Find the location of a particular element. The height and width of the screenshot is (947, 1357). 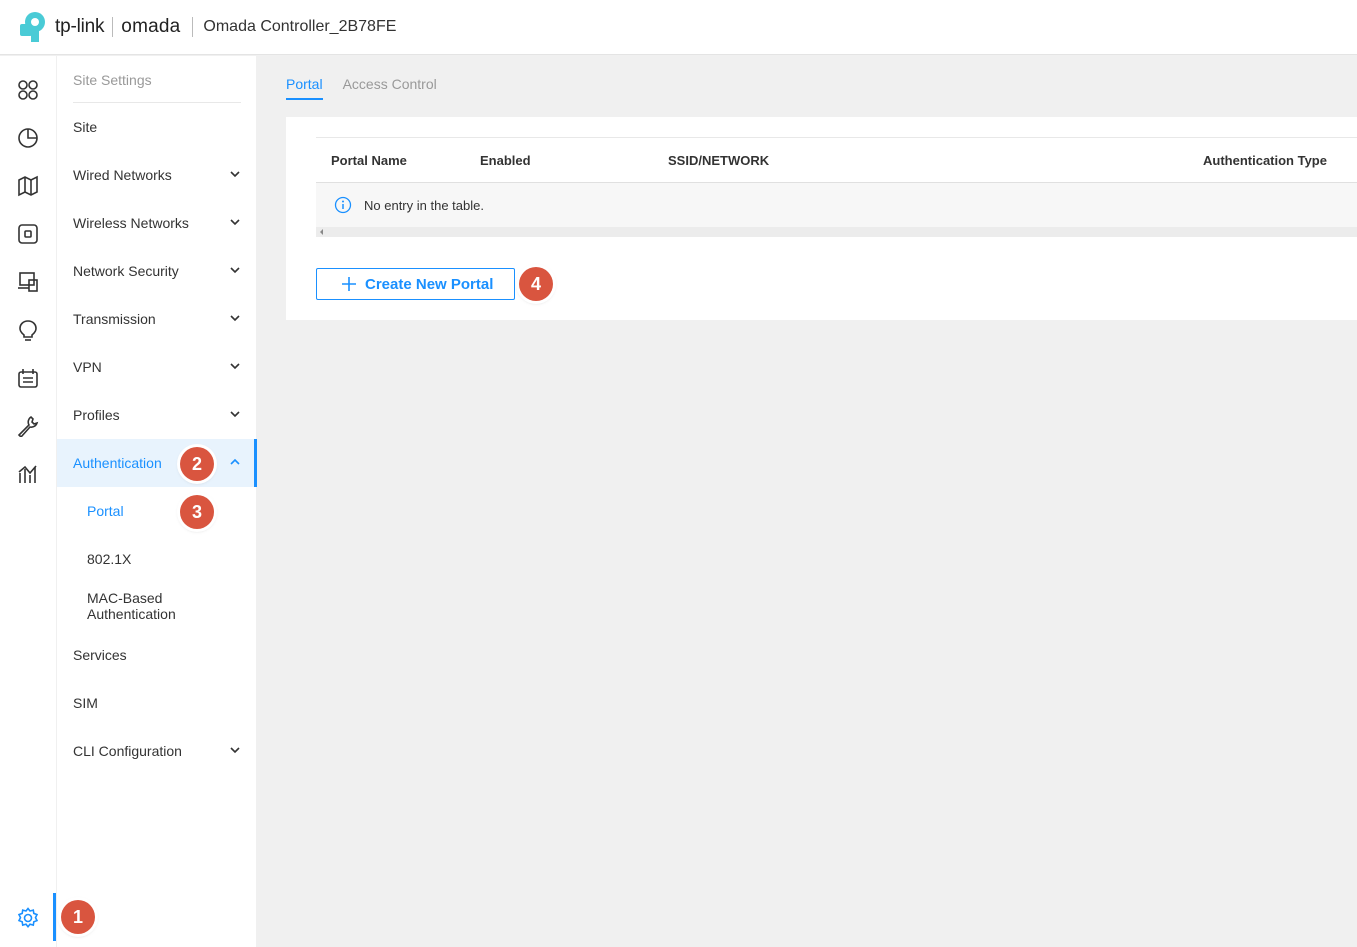

brand-name: tp-link is located at coordinates (80, 26).